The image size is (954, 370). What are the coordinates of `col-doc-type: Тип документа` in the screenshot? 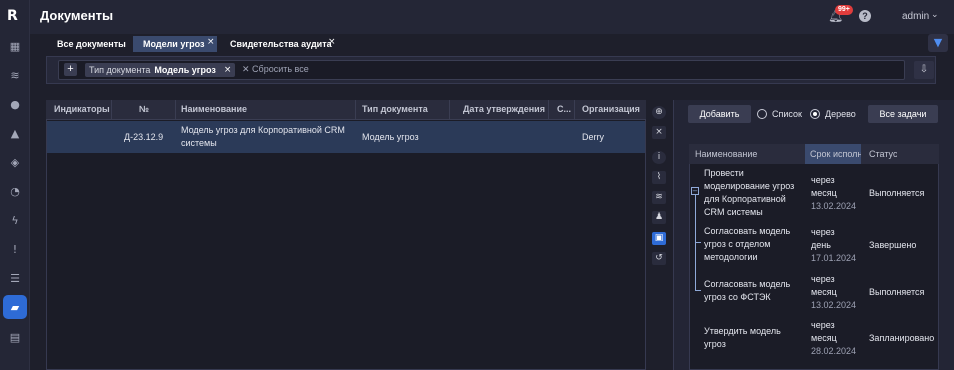 It's located at (395, 109).